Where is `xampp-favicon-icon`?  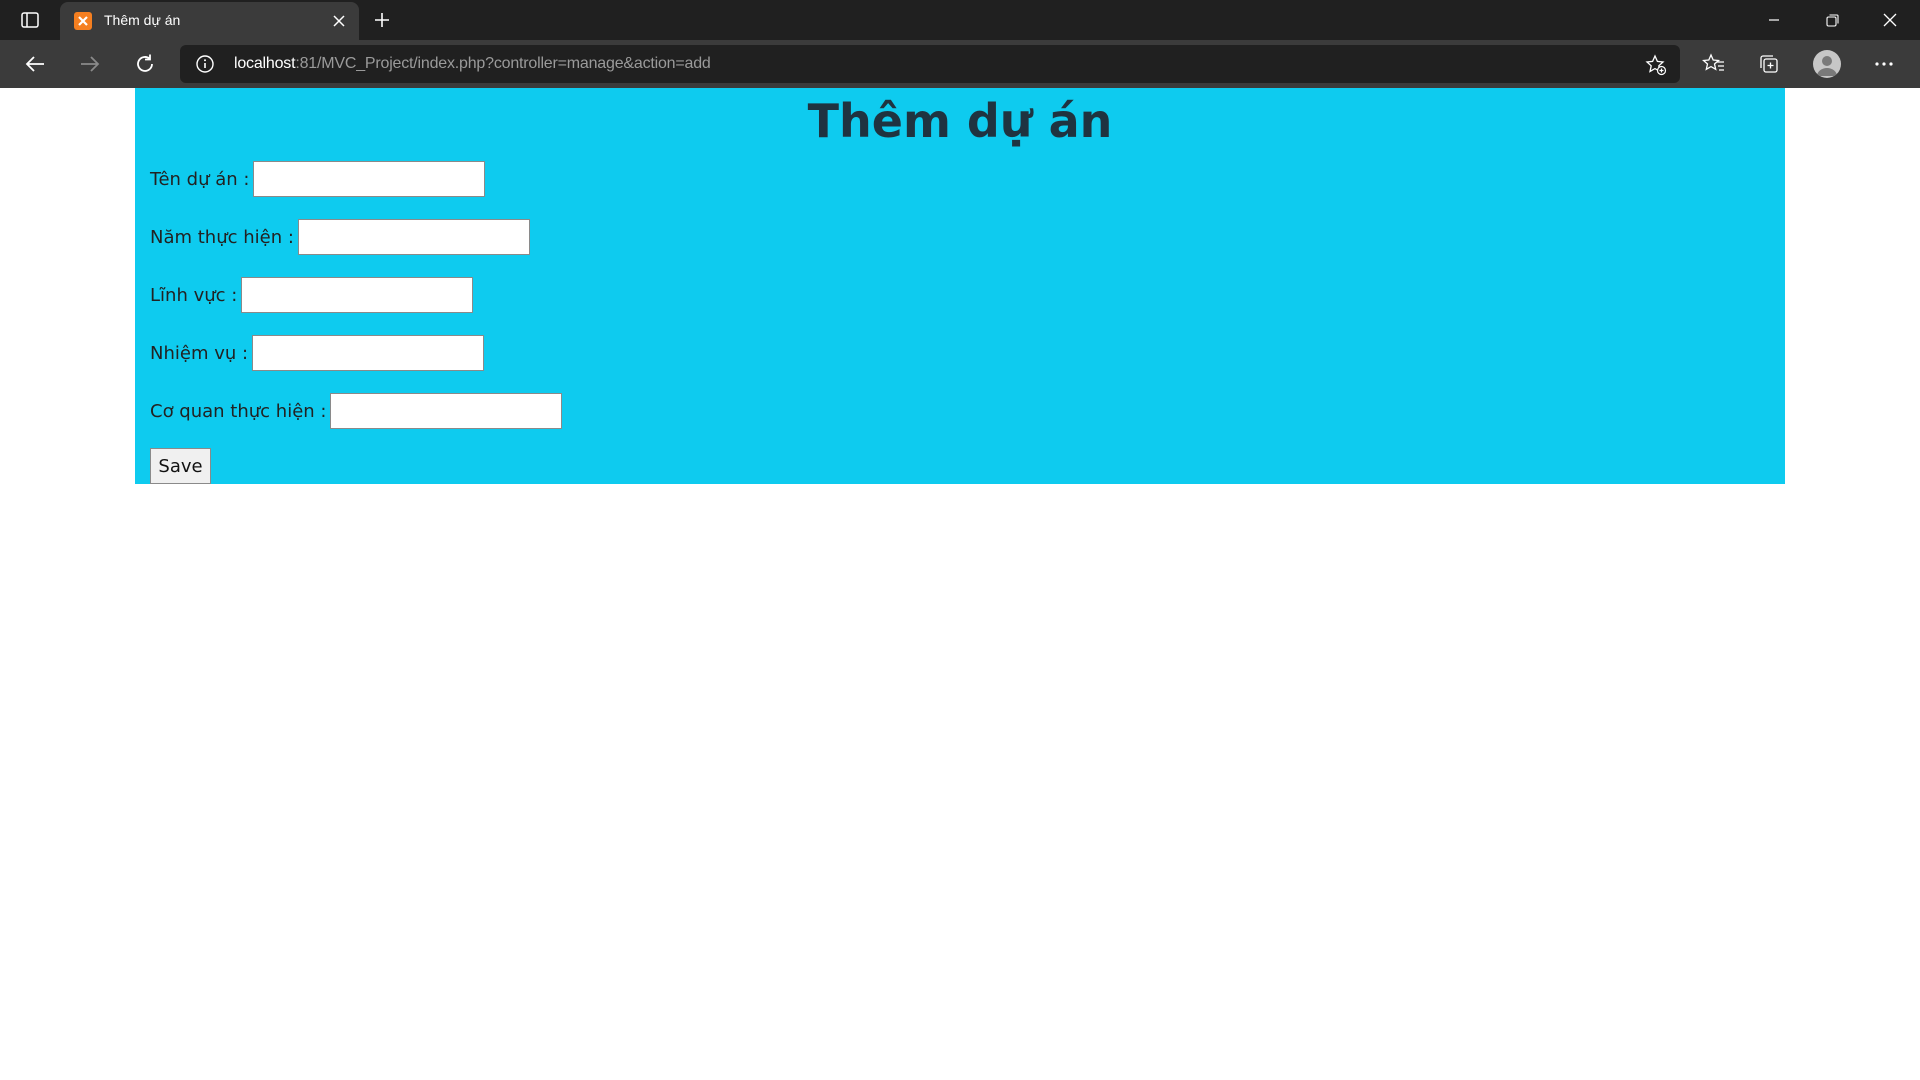
xampp-favicon-icon is located at coordinates (83, 21).